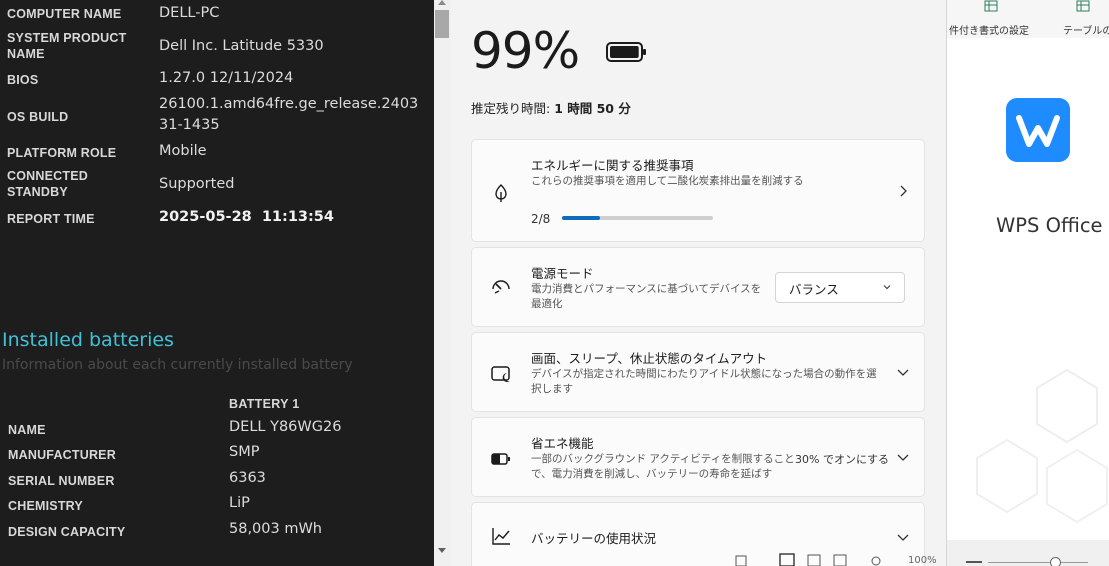 The height and width of the screenshot is (566, 1109). What do you see at coordinates (247, 478) in the screenshot?
I see `battery-value: 6363` at bounding box center [247, 478].